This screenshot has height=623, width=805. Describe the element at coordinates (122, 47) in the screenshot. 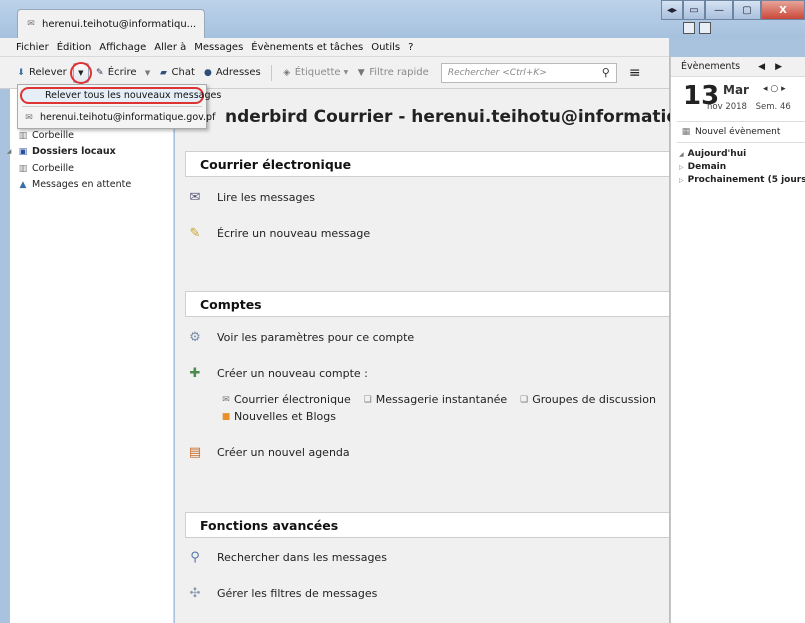

I see `menu-affichage: Affichage` at that location.